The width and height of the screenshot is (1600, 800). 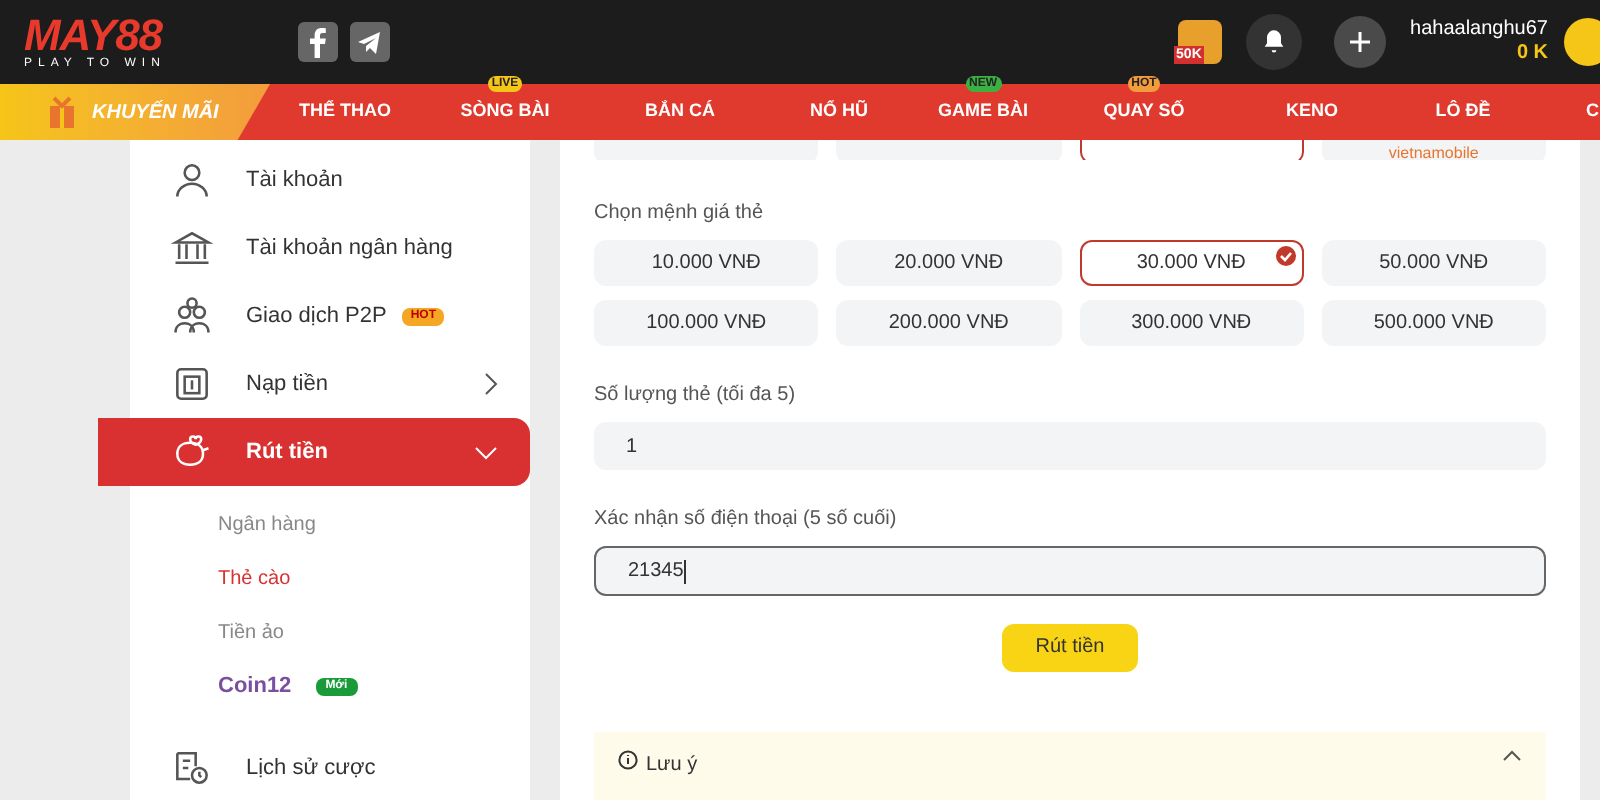 What do you see at coordinates (192, 180) in the screenshot?
I see `user-icon` at bounding box center [192, 180].